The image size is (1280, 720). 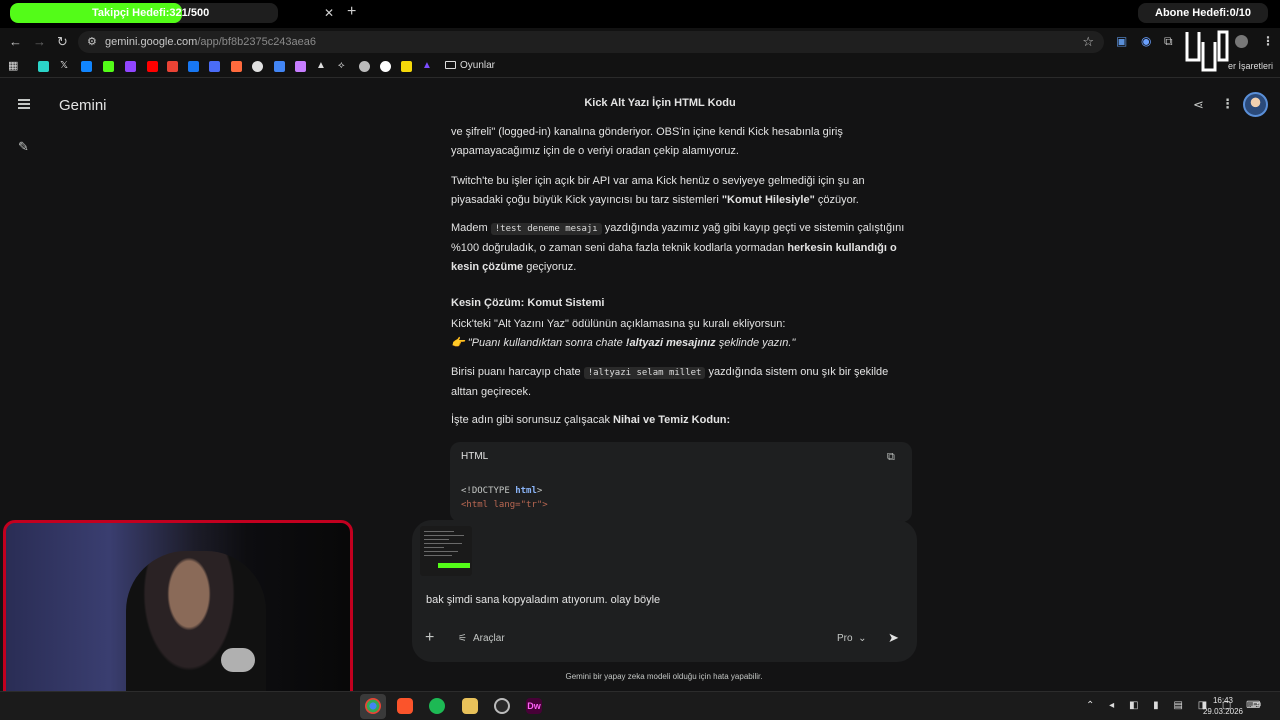 I want to click on chat-title: Kick Alt Yazı İçin HTML Kodu, so click(x=660, y=103).